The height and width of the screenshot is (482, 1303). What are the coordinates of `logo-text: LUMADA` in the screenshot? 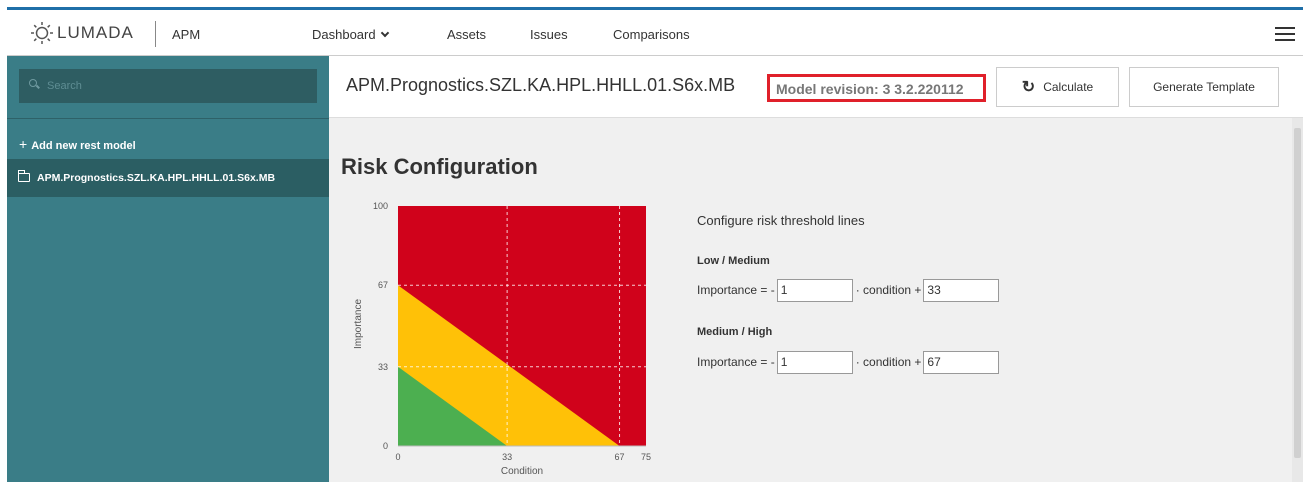 It's located at (95, 32).